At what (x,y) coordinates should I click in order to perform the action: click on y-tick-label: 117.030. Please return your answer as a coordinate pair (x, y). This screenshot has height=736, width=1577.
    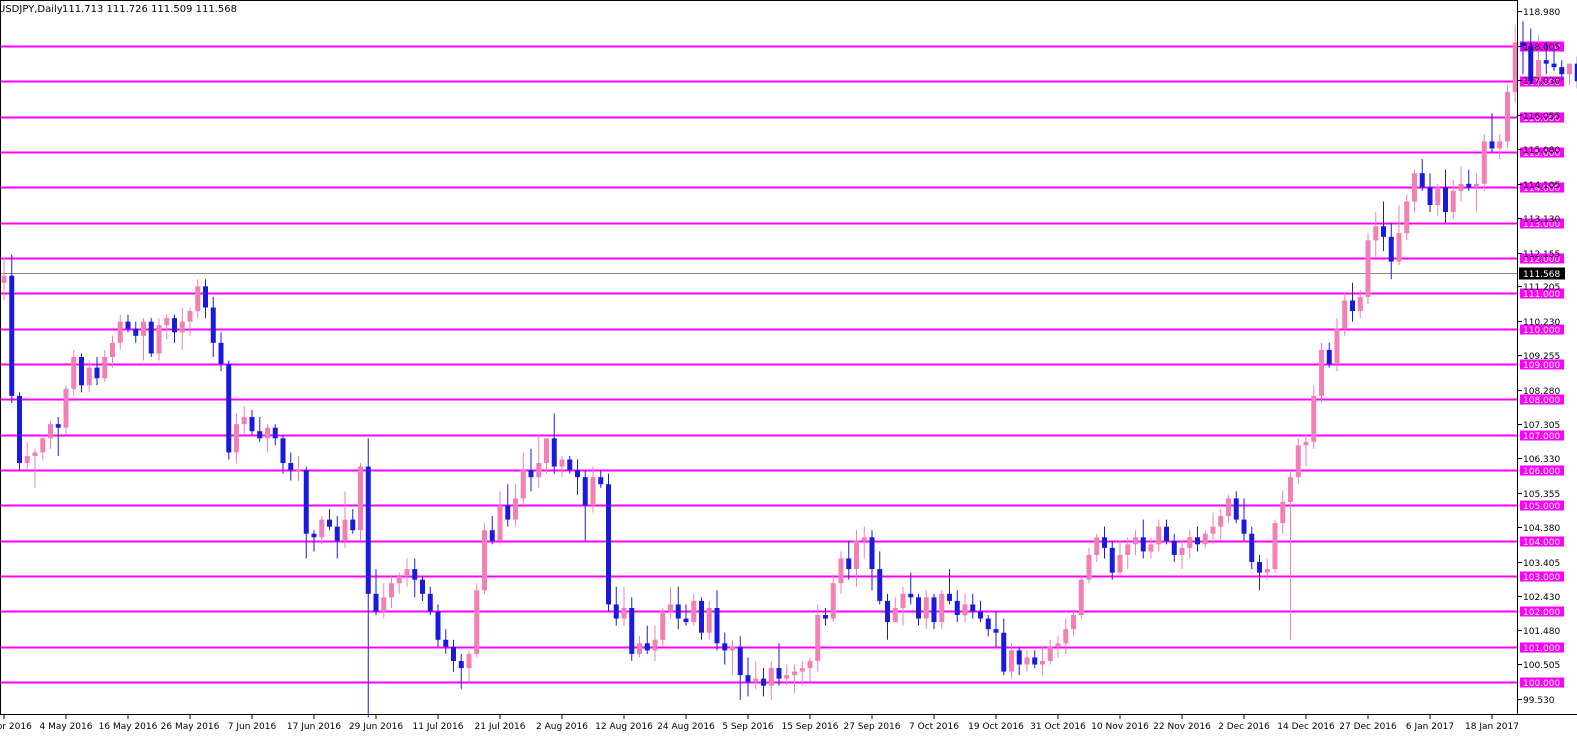
    Looking at the image, I should click on (1541, 82).